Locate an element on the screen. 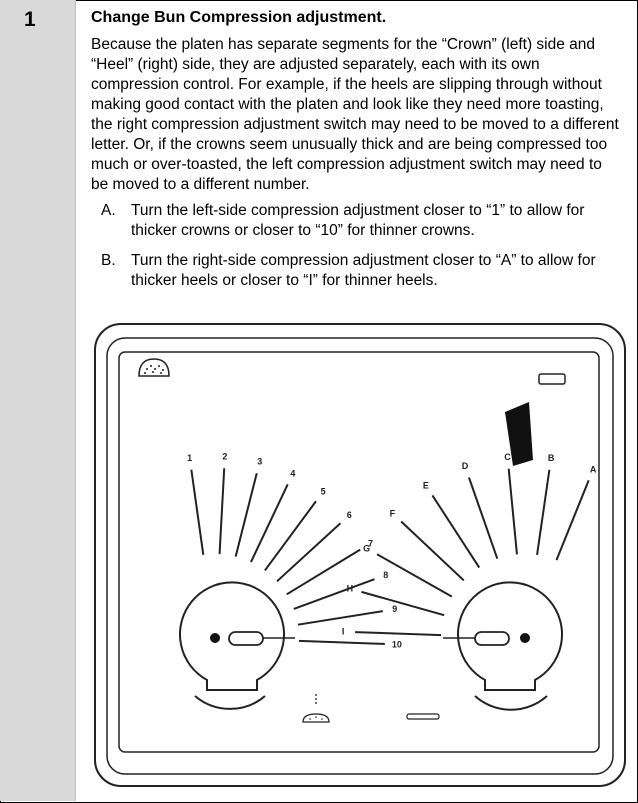 This screenshot has height=803, width=638. step-number: 1 is located at coordinates (30, 19).